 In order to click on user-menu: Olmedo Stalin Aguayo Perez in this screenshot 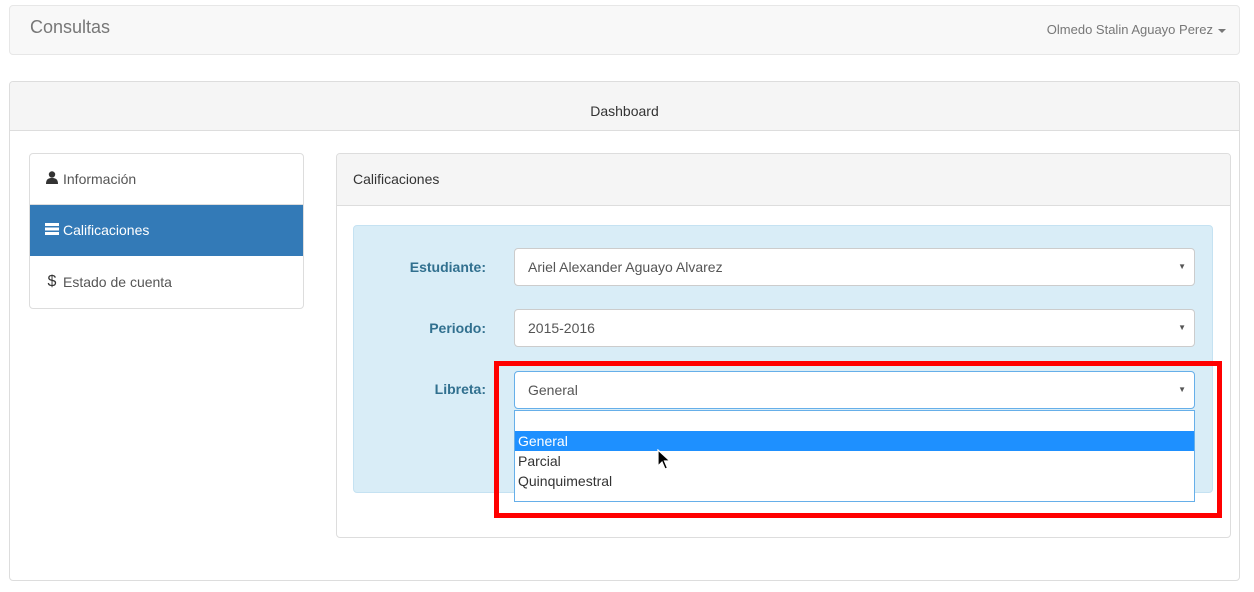, I will do `click(1136, 29)`.